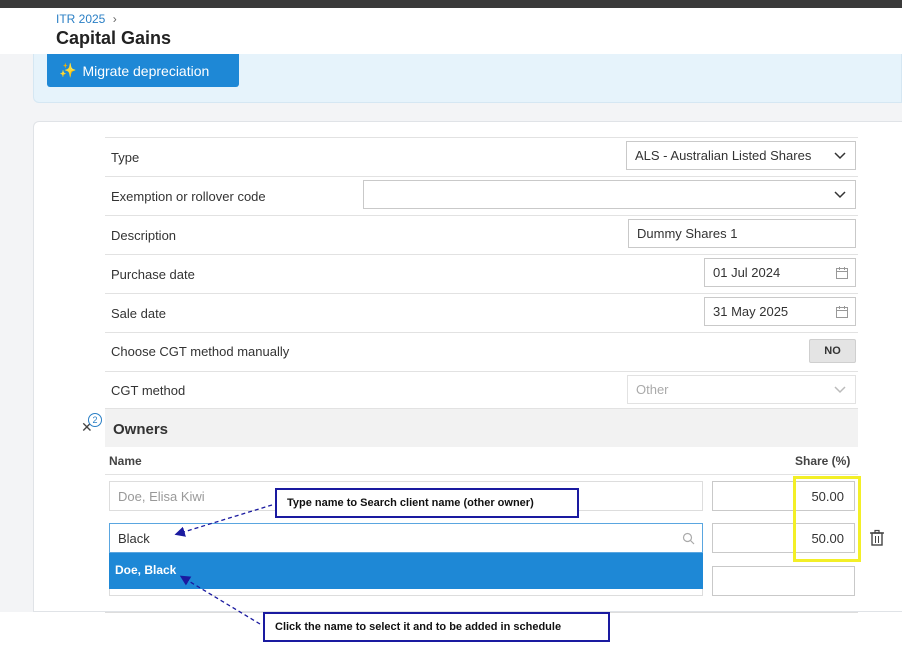  What do you see at coordinates (877, 538) in the screenshot?
I see `trash-icon` at bounding box center [877, 538].